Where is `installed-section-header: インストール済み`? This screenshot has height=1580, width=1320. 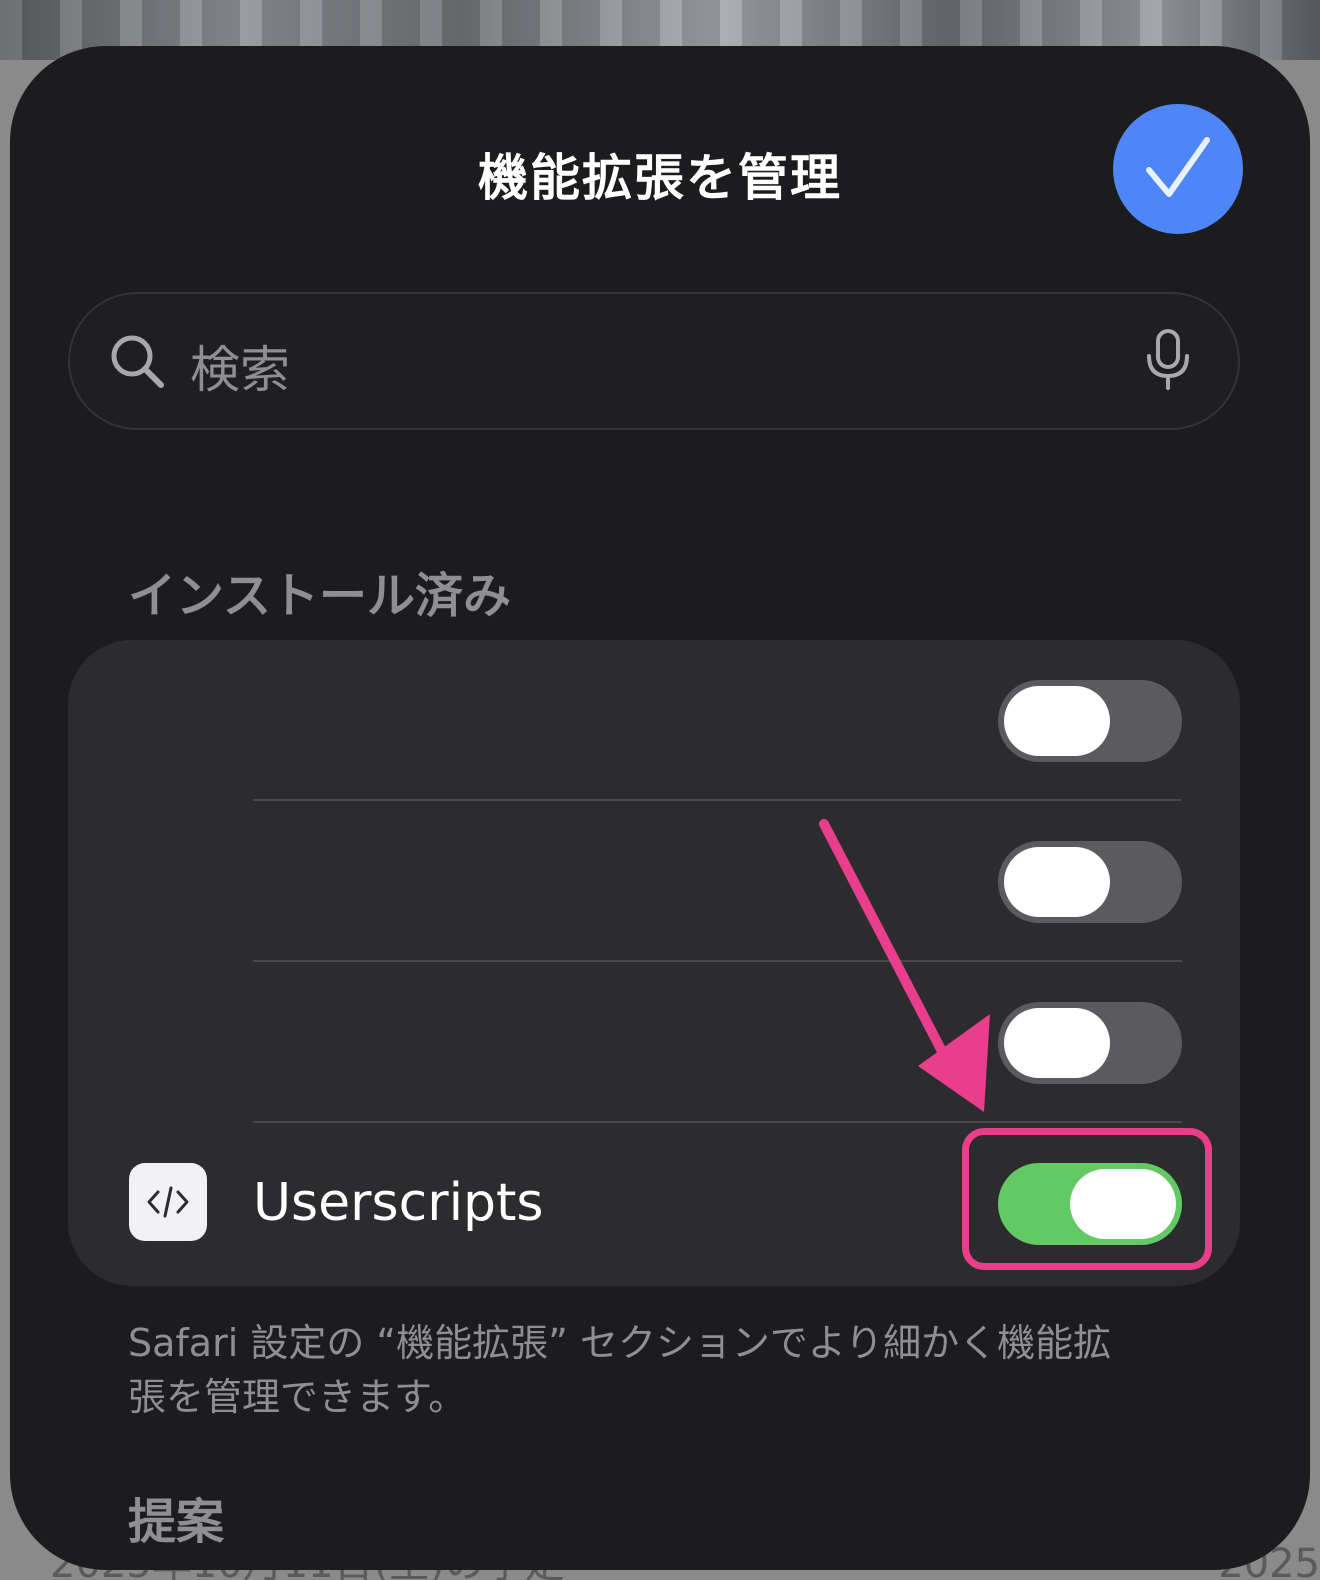 installed-section-header: インストール済み is located at coordinates (320, 596).